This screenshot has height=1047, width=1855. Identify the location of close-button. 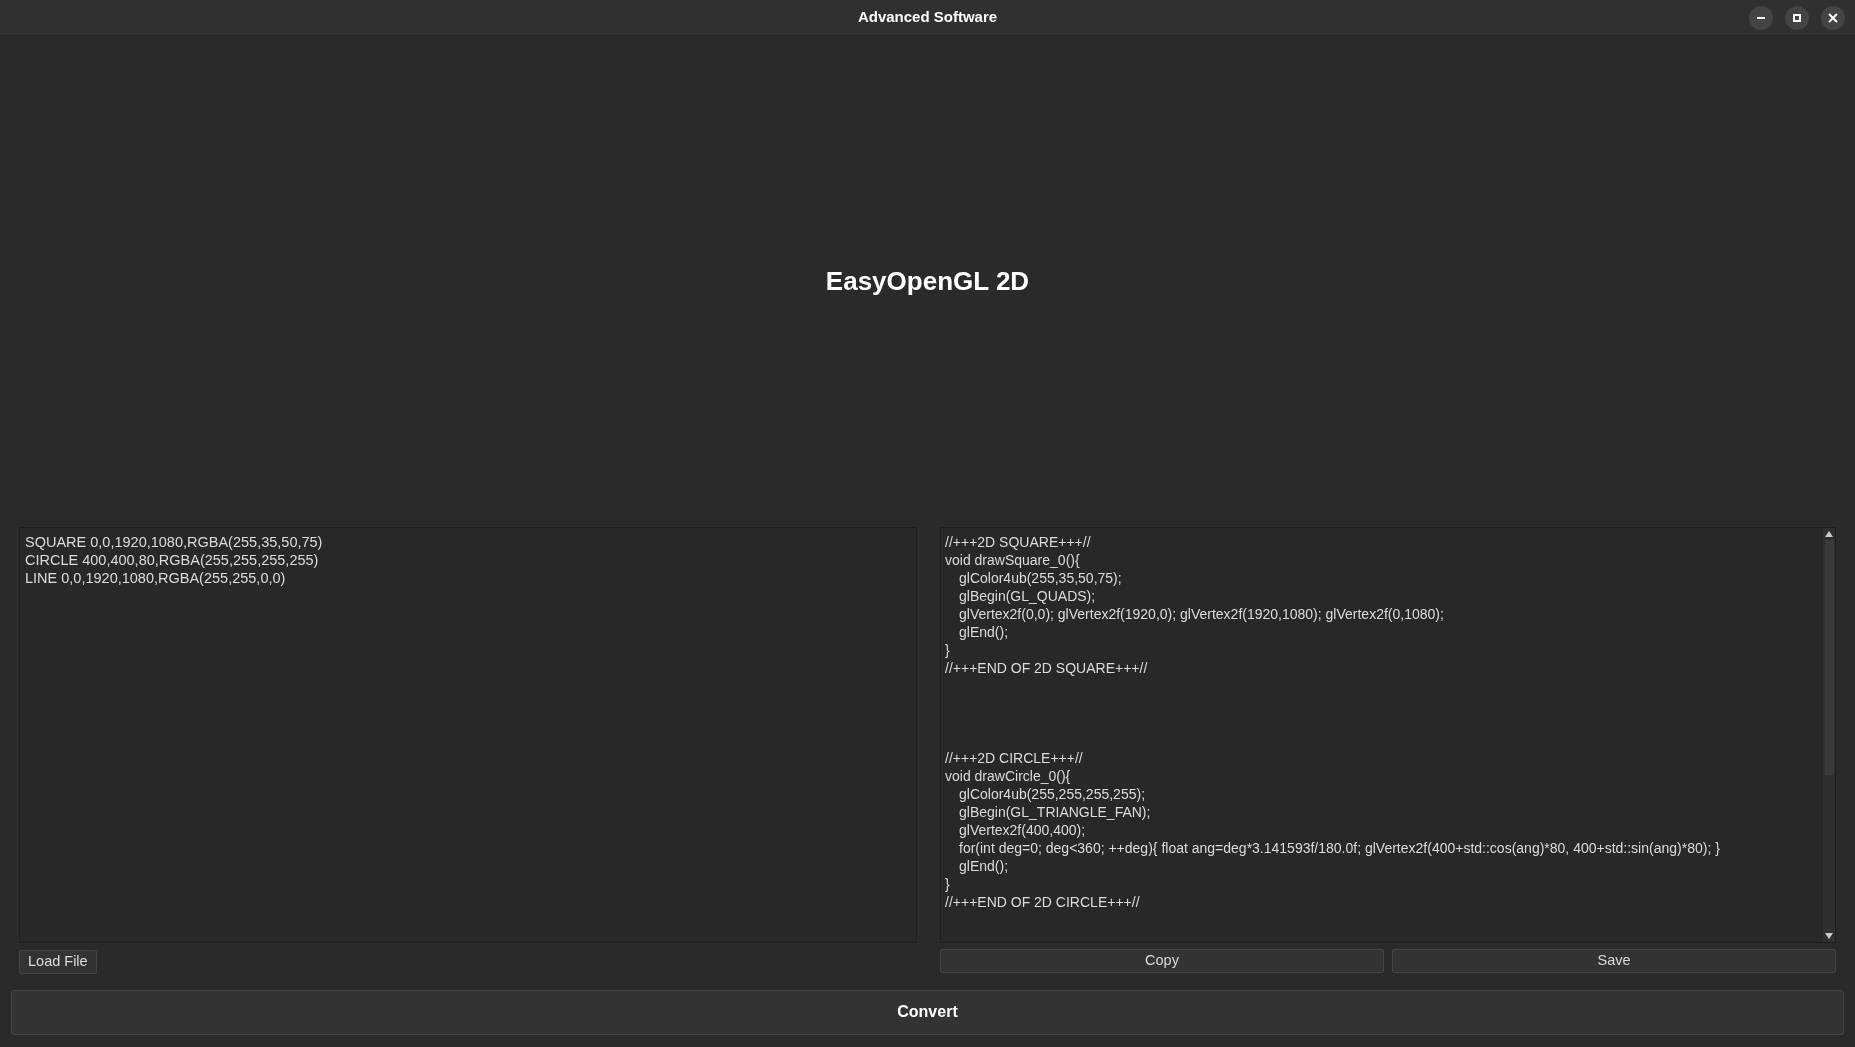
(1833, 18).